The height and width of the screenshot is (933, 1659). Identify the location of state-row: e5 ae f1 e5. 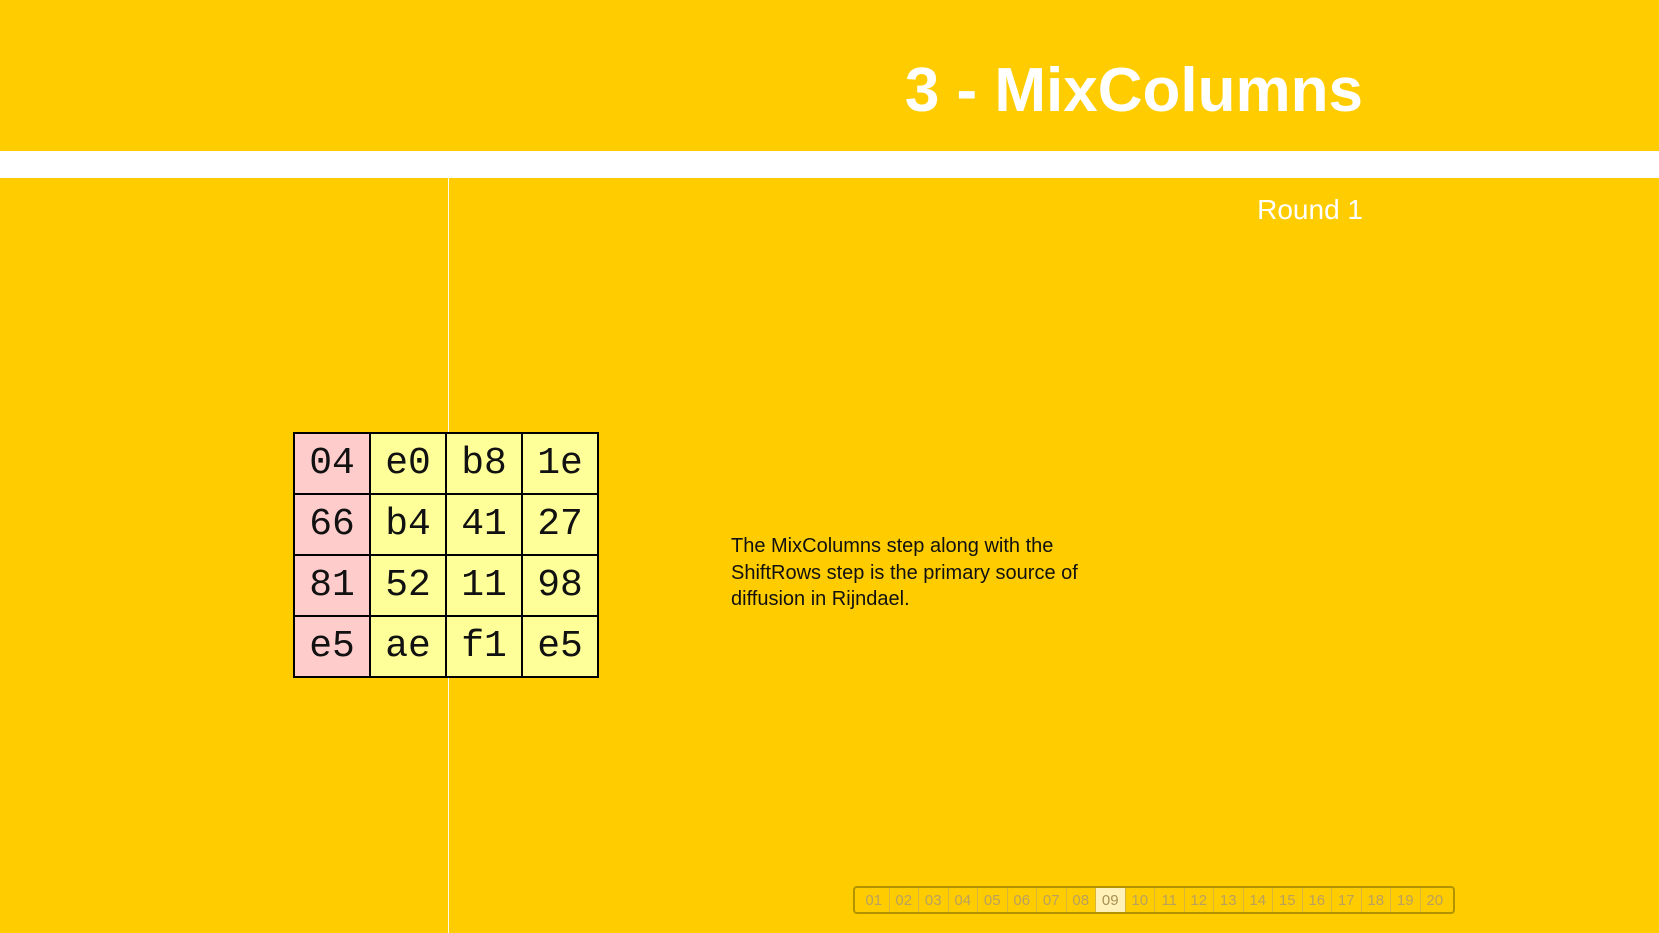
(446, 646).